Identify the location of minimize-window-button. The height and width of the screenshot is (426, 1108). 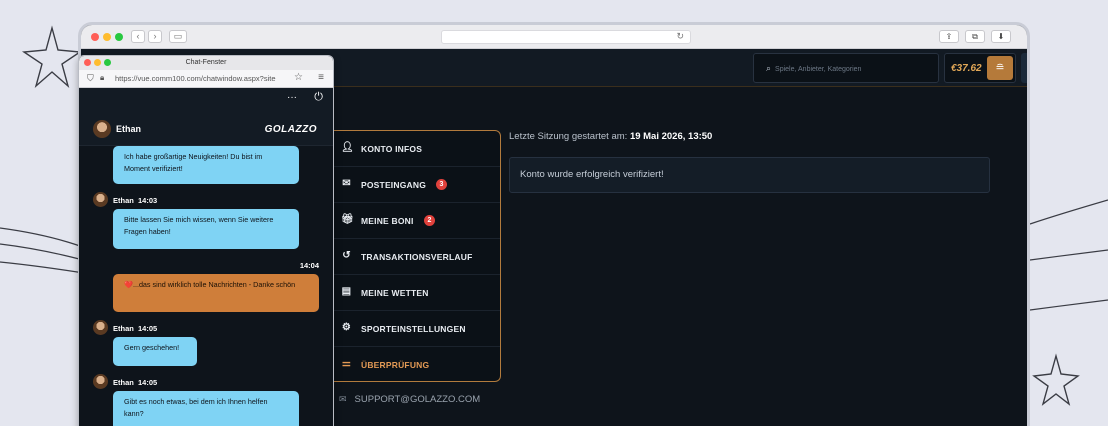
(107, 37).